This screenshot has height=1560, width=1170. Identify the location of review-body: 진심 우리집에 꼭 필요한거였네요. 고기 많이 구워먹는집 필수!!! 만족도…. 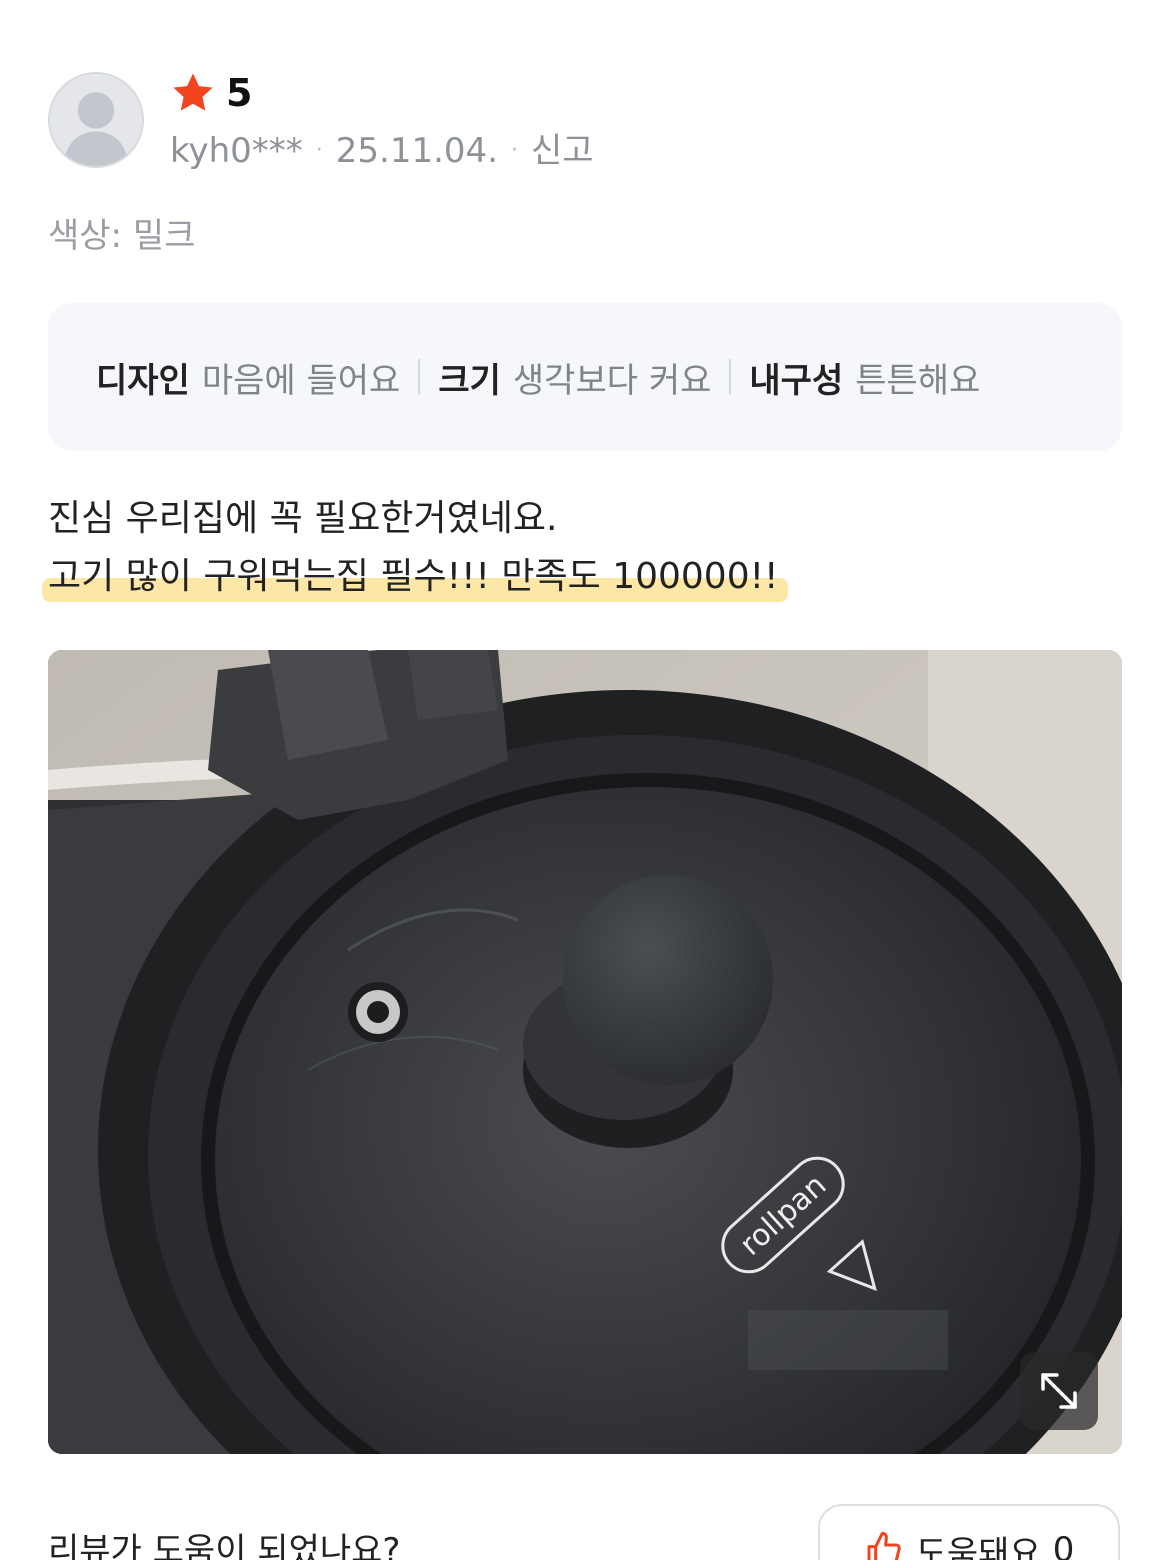
(582, 548).